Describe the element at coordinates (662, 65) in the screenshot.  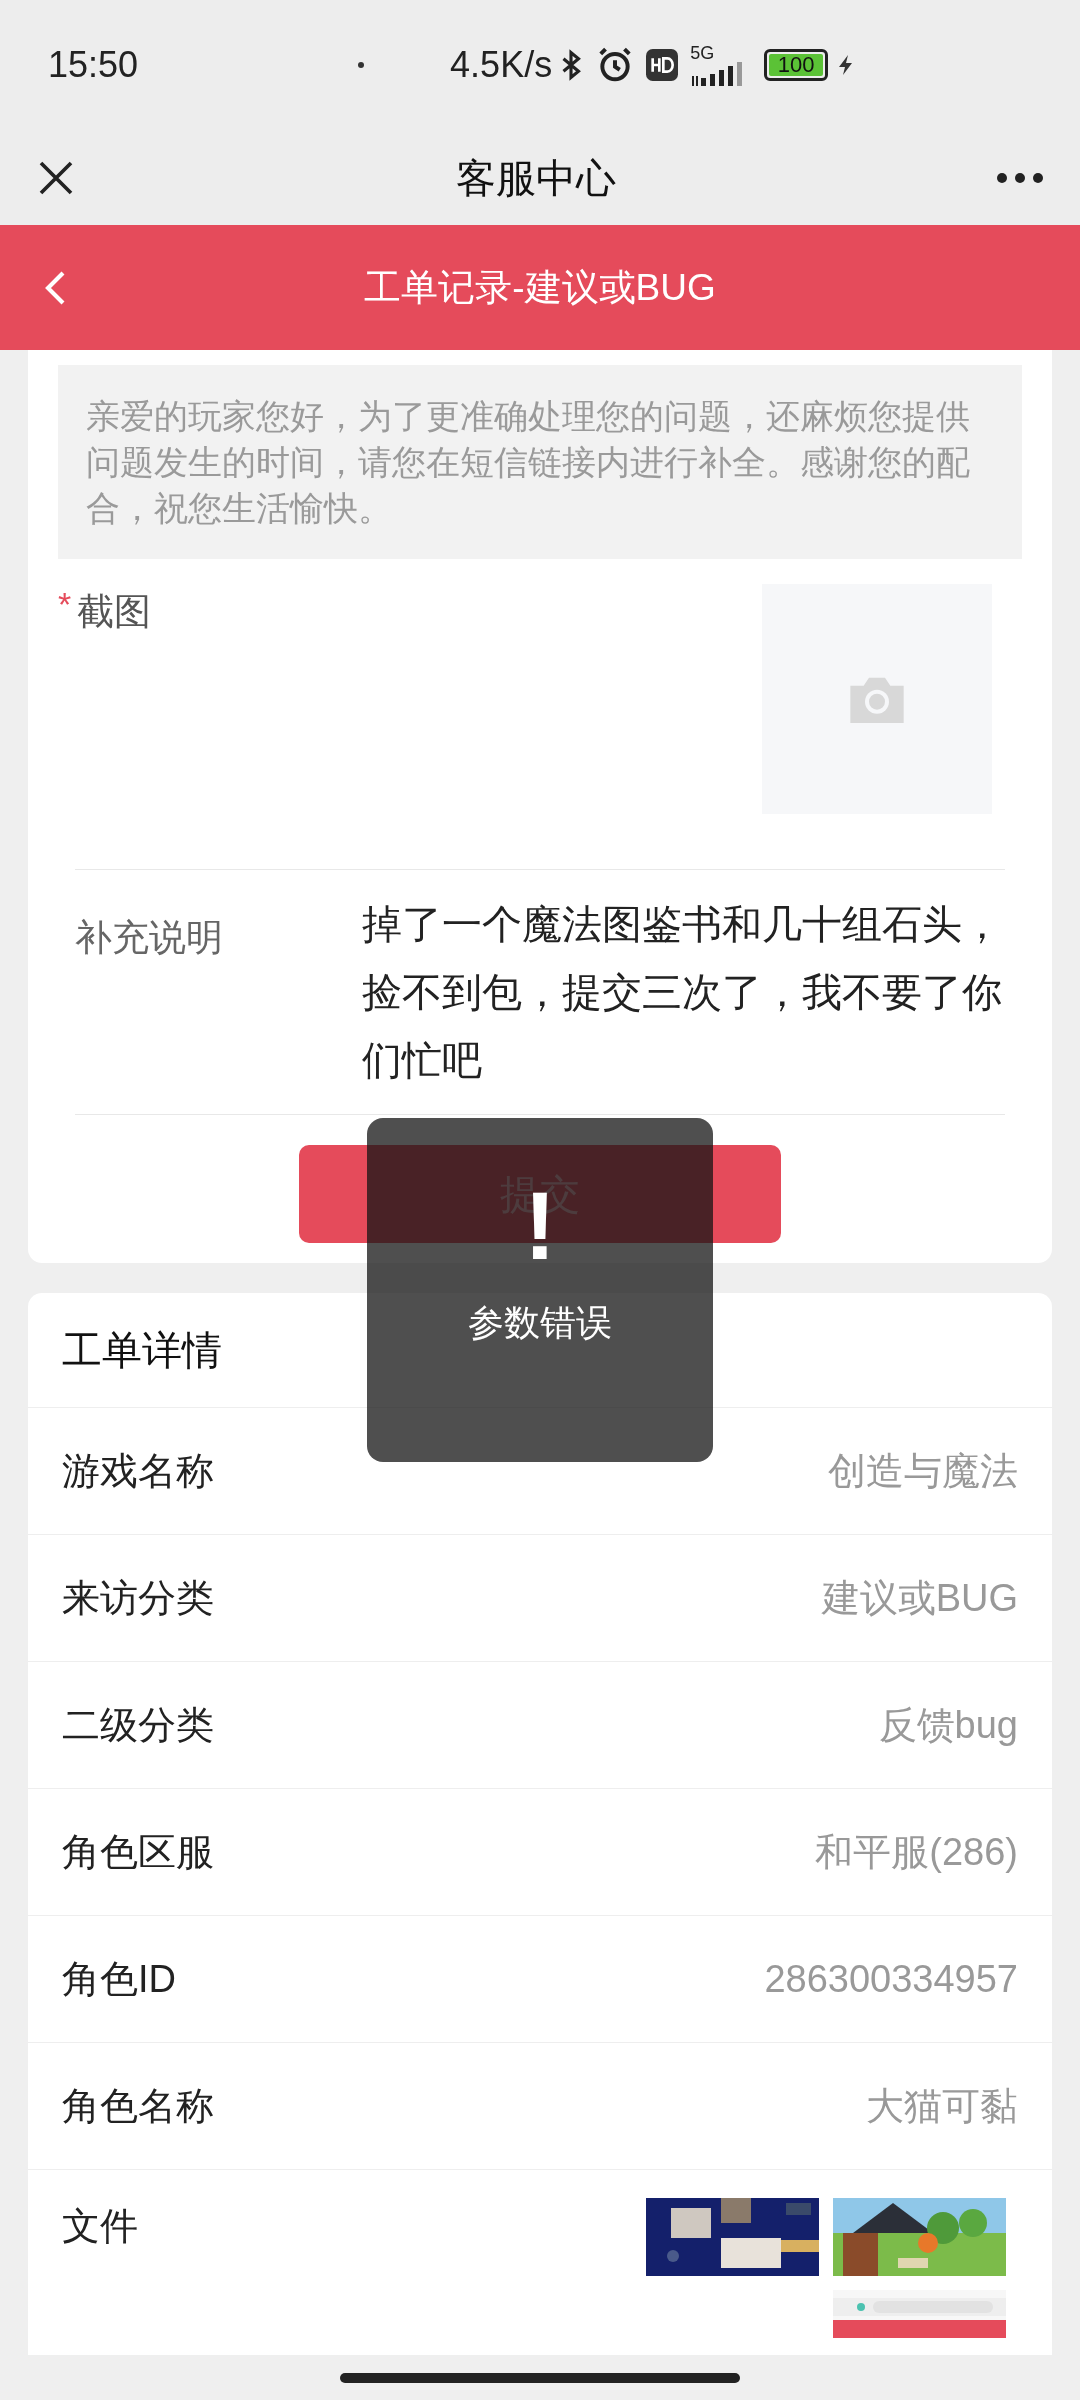
I see `hd-icon` at that location.